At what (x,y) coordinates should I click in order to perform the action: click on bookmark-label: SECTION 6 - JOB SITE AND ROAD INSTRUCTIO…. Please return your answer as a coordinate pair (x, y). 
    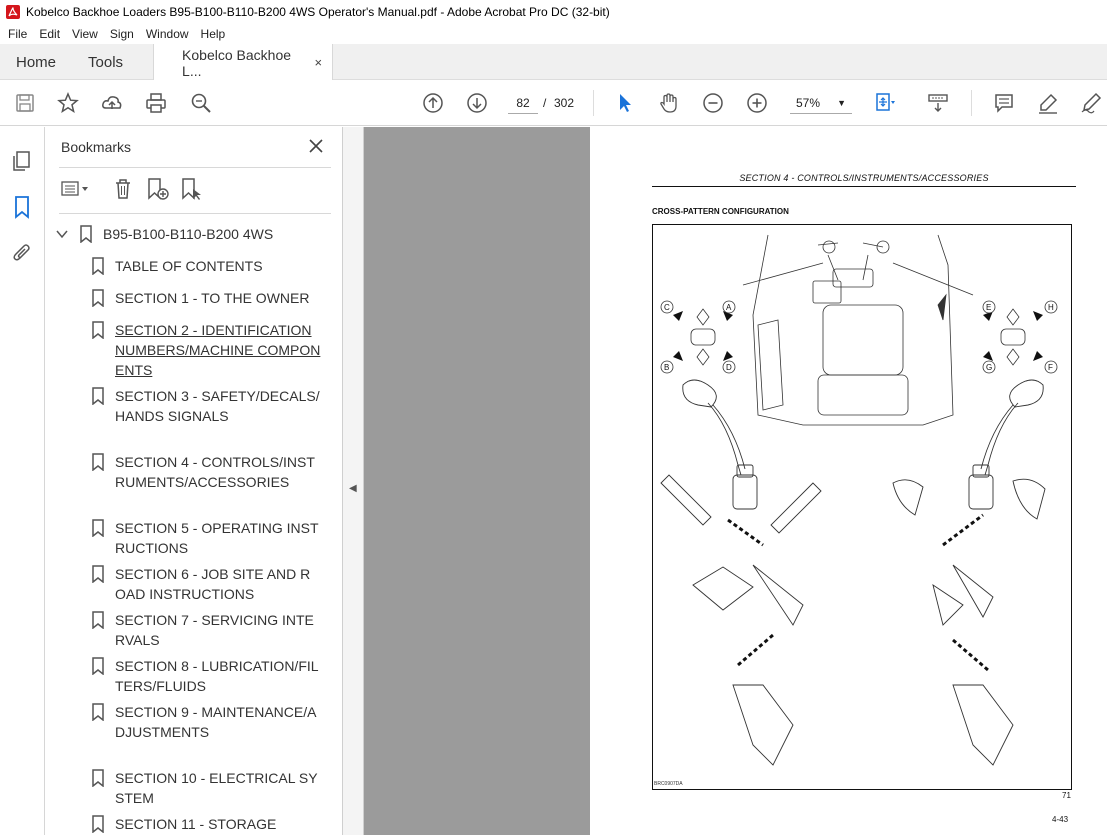
    Looking at the image, I should click on (213, 584).